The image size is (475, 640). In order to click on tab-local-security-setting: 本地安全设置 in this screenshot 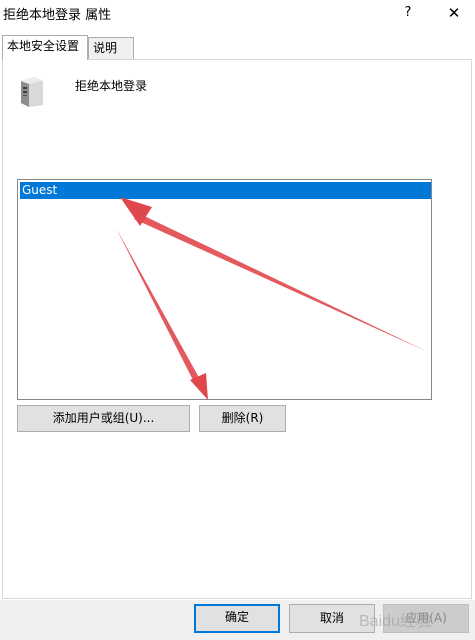, I will do `click(45, 47)`.